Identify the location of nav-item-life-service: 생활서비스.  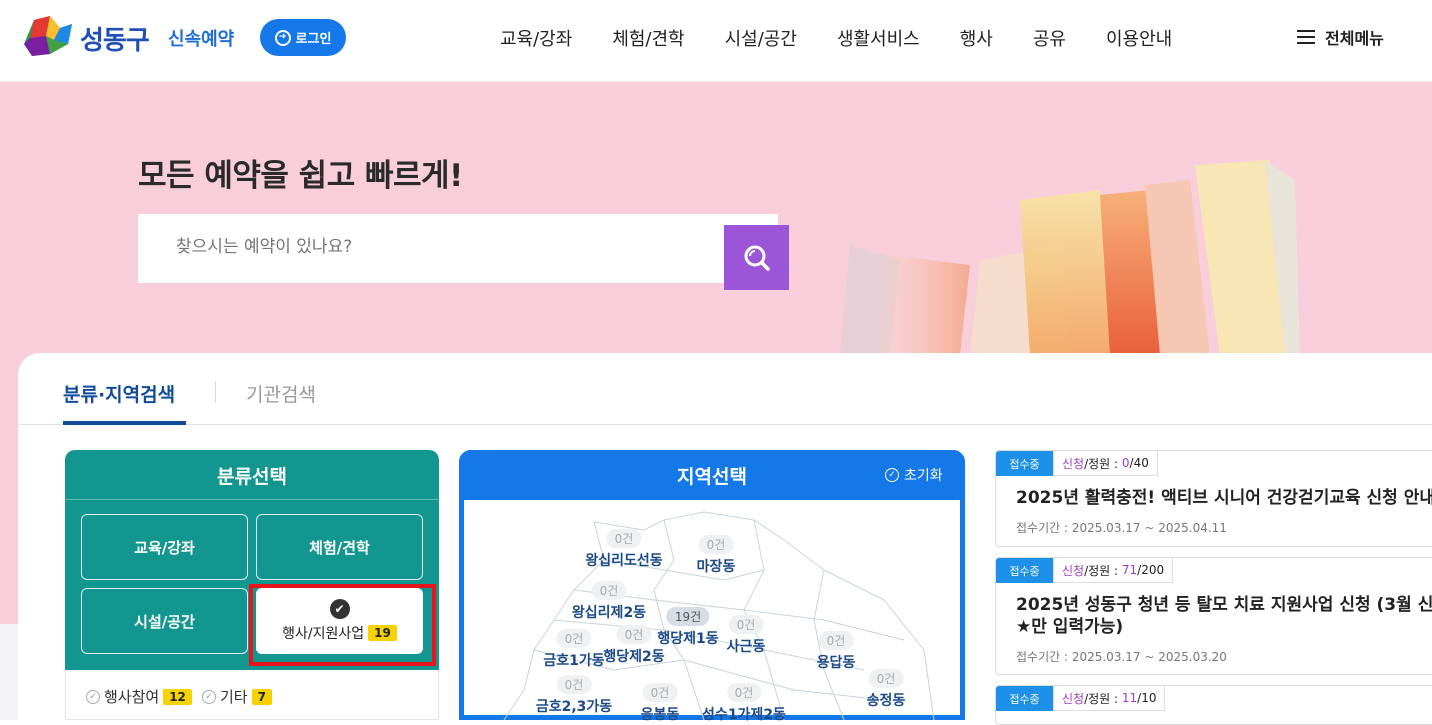
(878, 38).